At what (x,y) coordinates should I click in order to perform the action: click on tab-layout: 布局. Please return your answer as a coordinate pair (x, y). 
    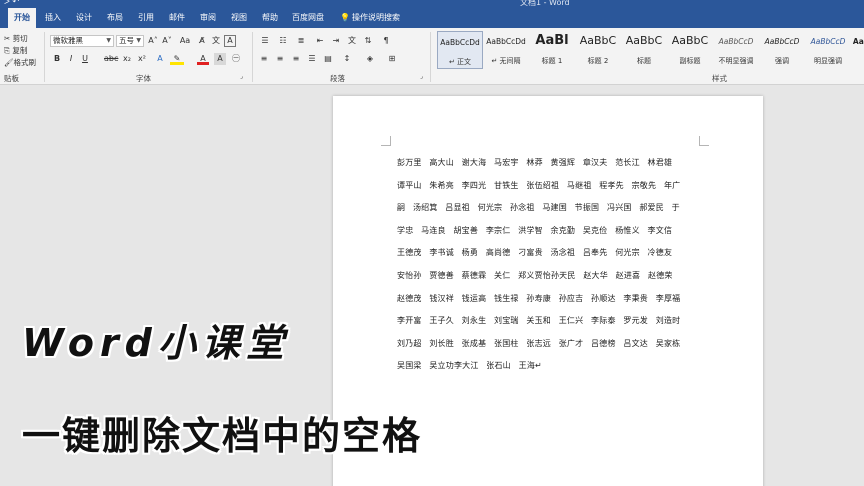
    Looking at the image, I should click on (115, 18).